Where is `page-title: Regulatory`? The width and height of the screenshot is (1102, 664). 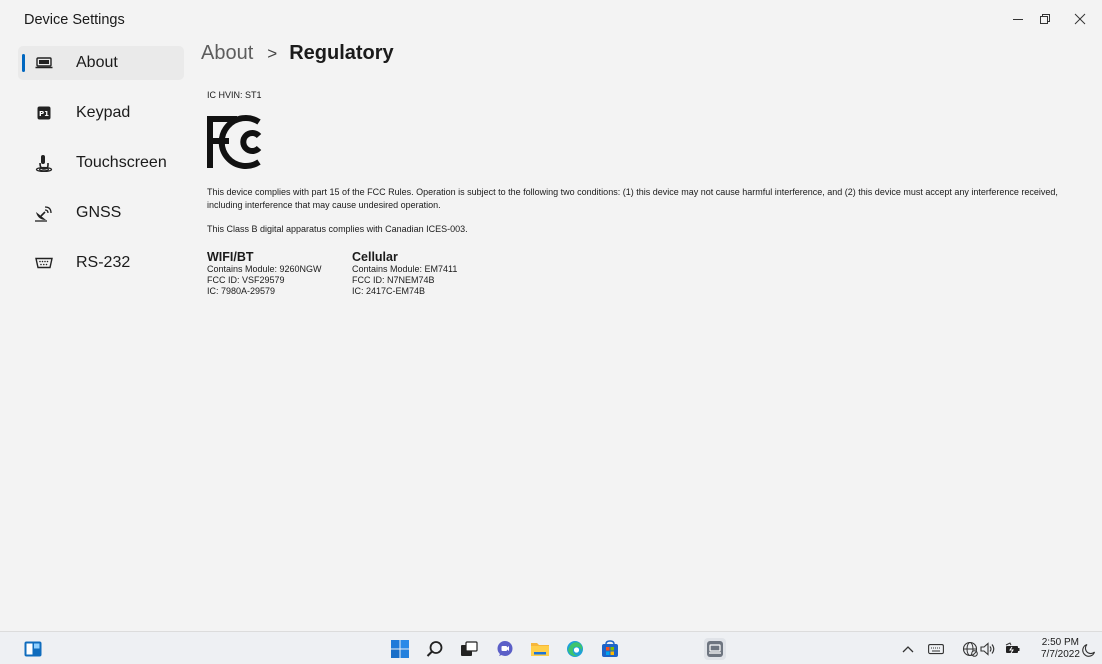 page-title: Regulatory is located at coordinates (341, 53).